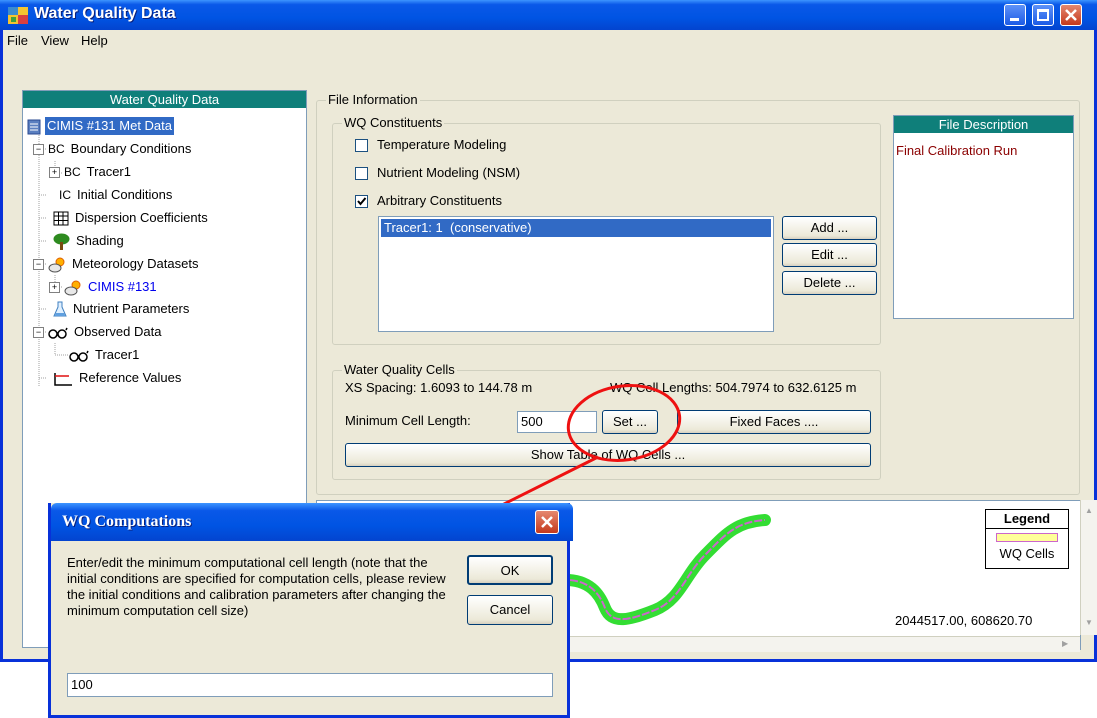 This screenshot has width=1097, height=718. I want to click on map-vertical-scrollbar: ▲ ▼, so click(1088, 567).